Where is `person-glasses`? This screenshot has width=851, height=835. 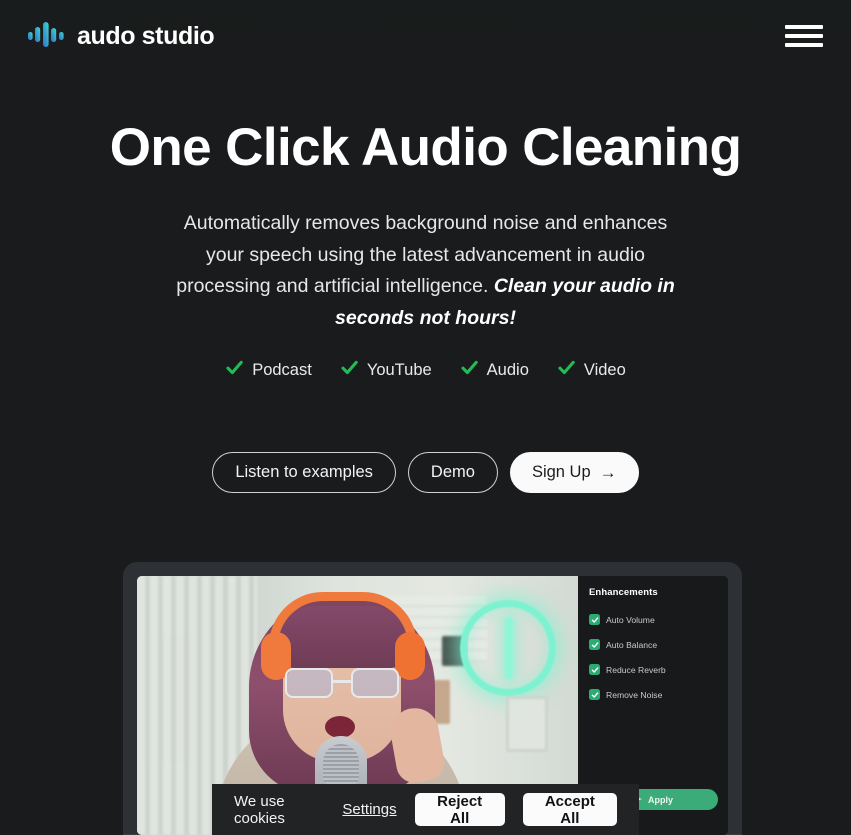 person-glasses is located at coordinates (342, 683).